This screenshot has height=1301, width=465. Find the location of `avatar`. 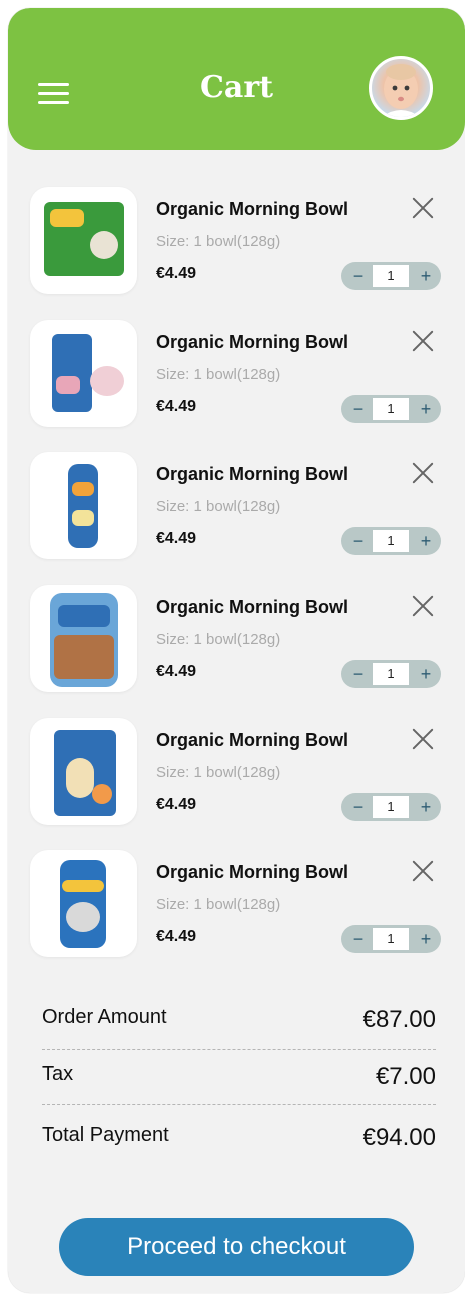

avatar is located at coordinates (401, 88).